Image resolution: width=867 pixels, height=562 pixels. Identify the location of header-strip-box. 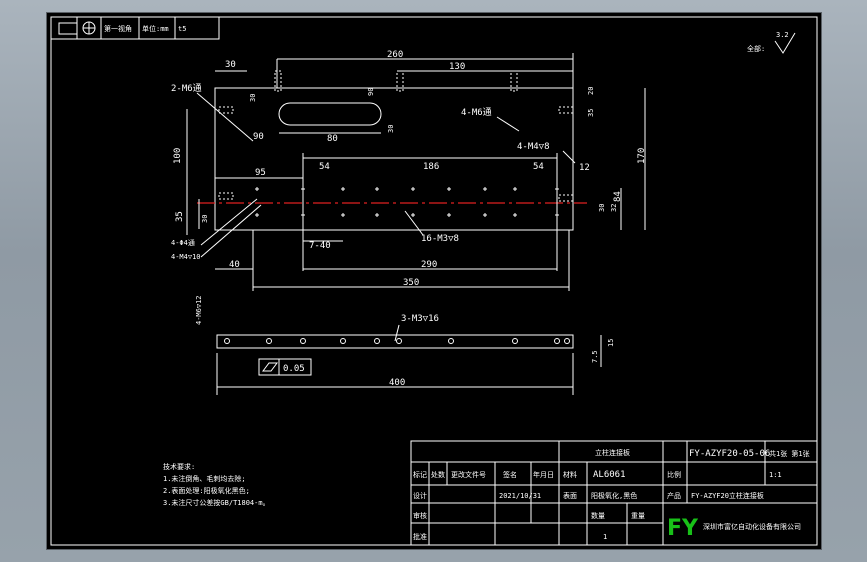
(135, 28).